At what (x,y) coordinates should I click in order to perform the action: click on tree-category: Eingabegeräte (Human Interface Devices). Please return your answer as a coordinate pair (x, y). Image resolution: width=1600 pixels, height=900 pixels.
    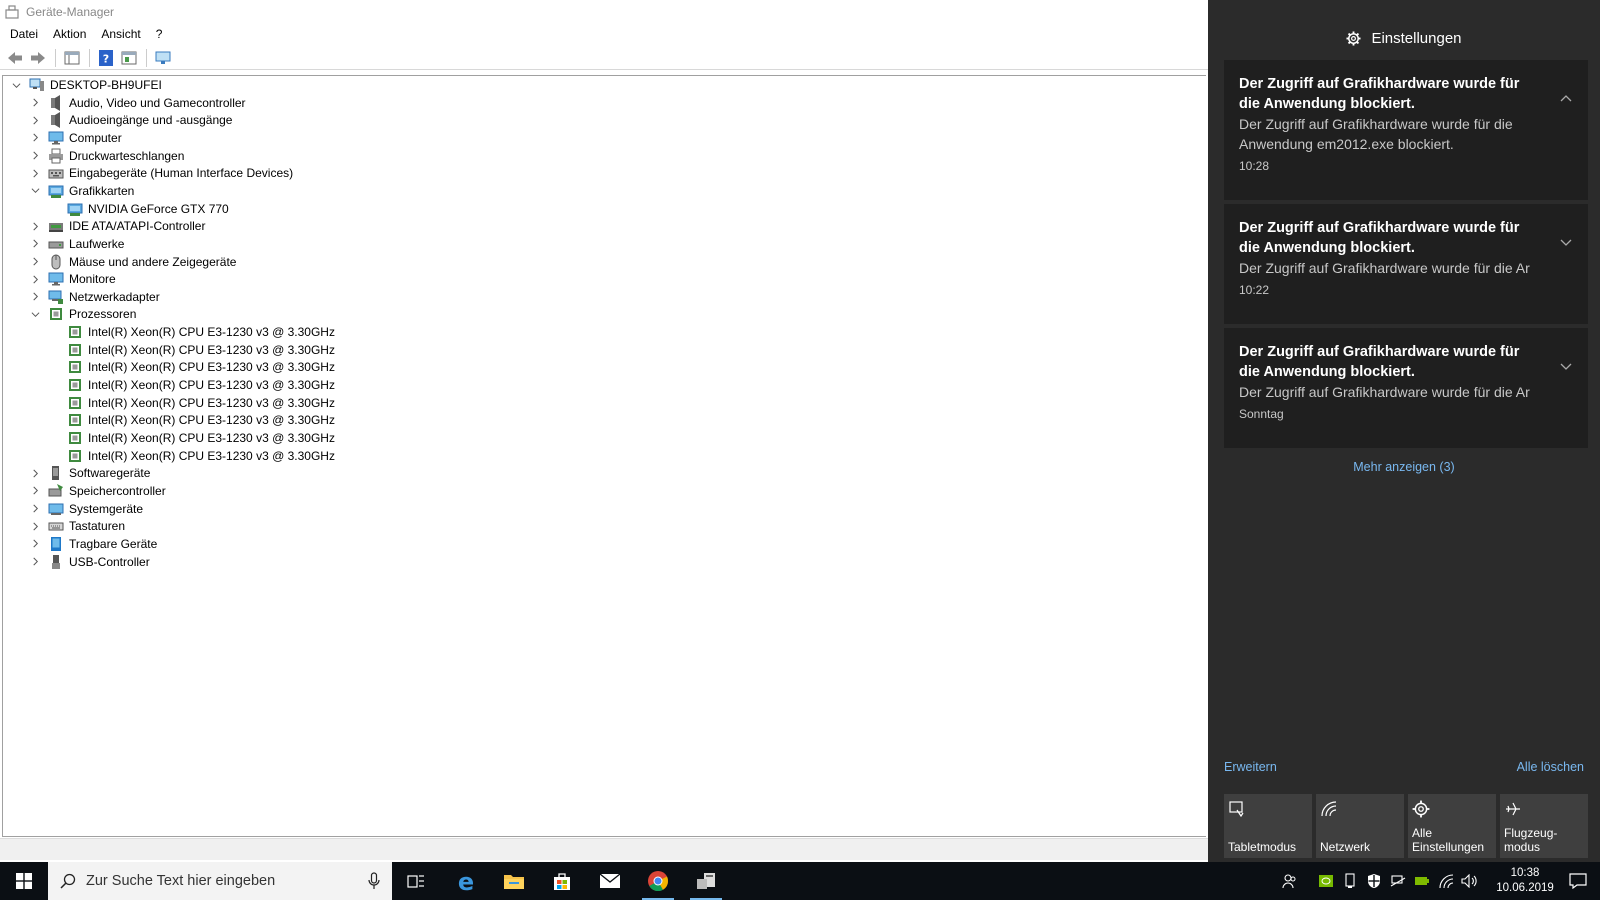
    Looking at the image, I should click on (160, 173).